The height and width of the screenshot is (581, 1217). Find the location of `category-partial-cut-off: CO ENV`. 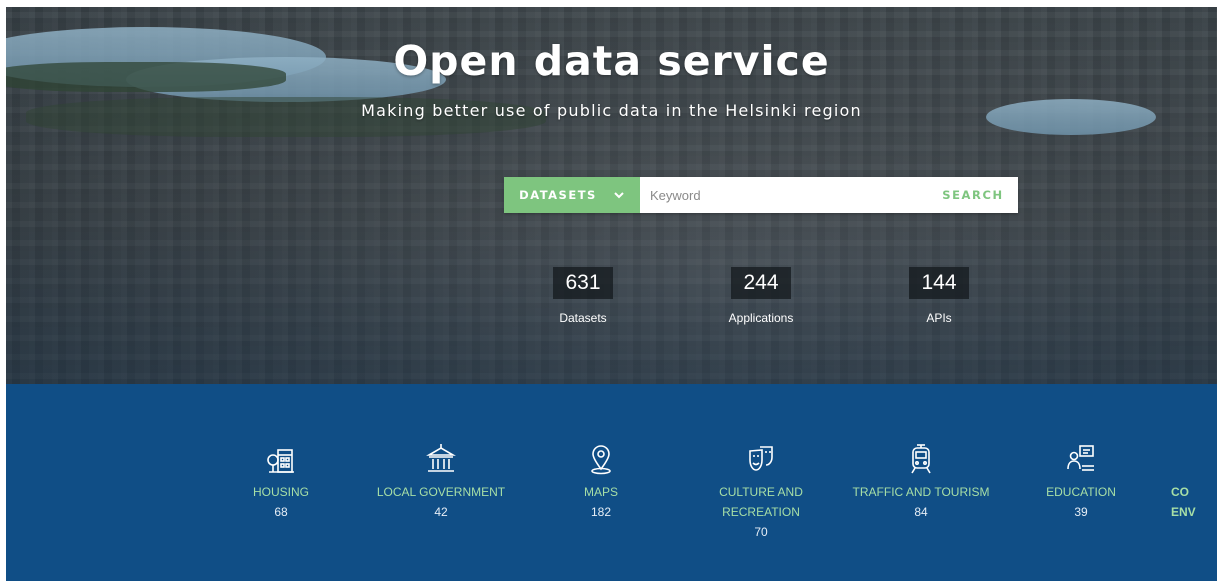

category-partial-cut-off: CO ENV is located at coordinates (1194, 482).